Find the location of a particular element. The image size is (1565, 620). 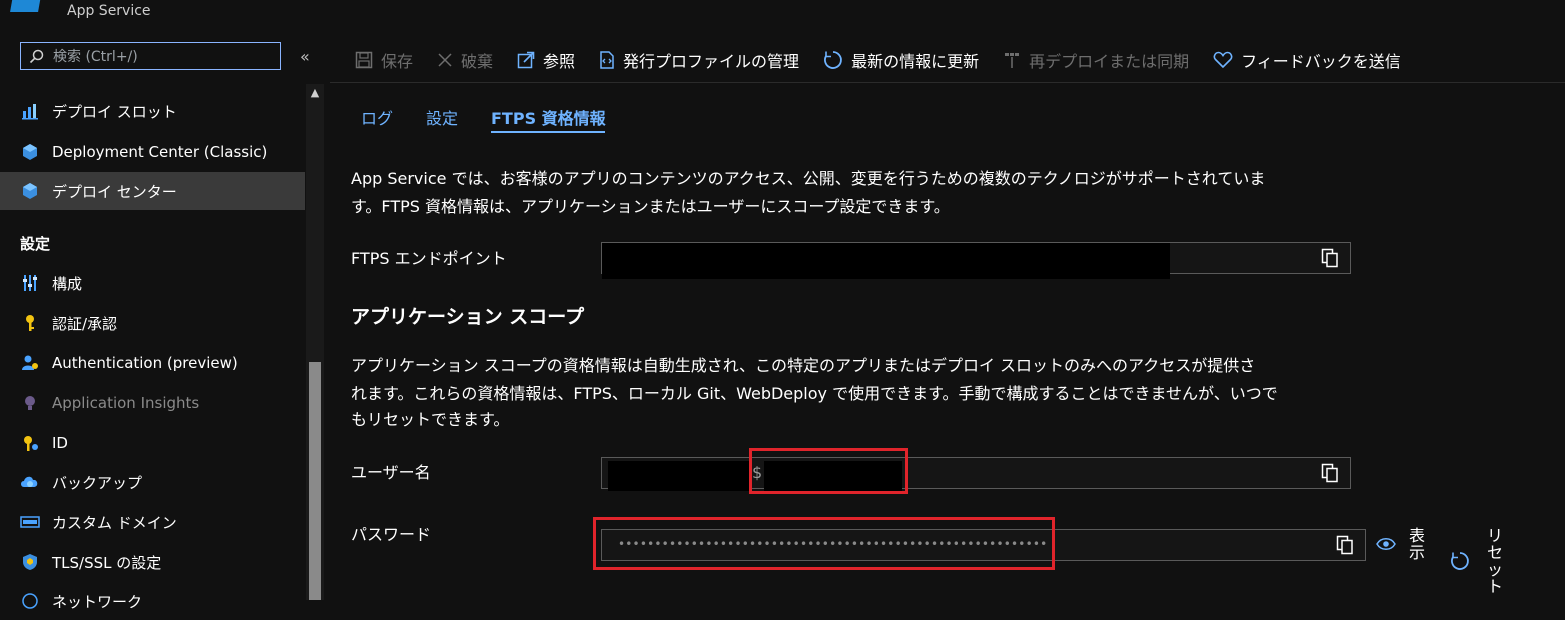

scroll-up-arrow-icon: ▲ is located at coordinates (315, 93).